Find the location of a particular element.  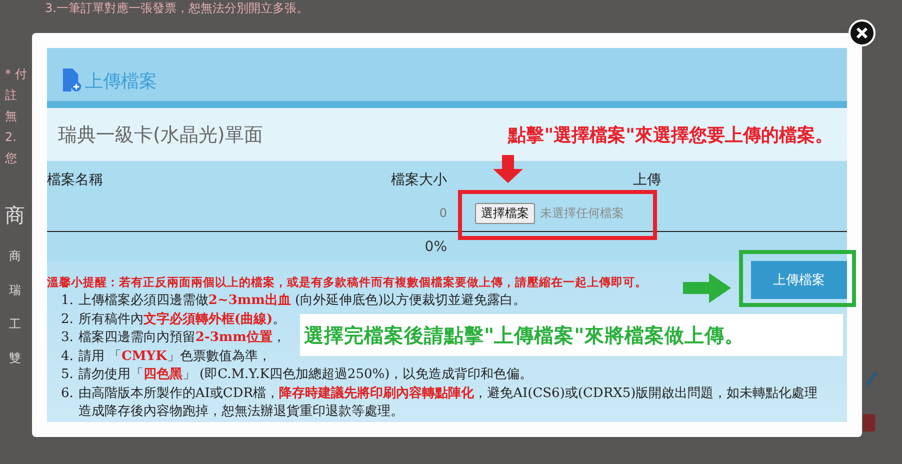

right-arrow-icon is located at coordinates (707, 288).